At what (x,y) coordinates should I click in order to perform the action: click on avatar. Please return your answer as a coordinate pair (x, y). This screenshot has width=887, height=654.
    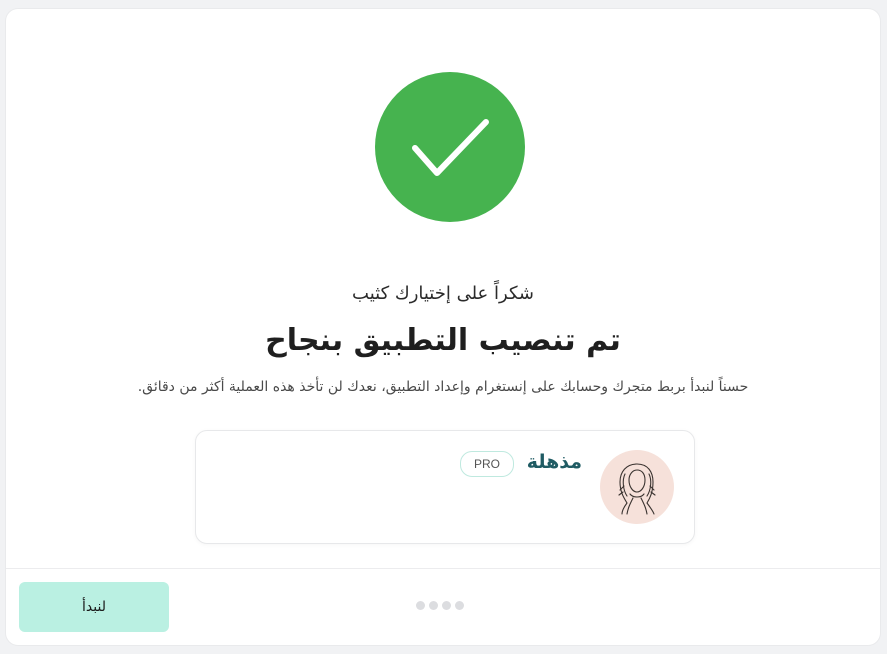
    Looking at the image, I should click on (637, 487).